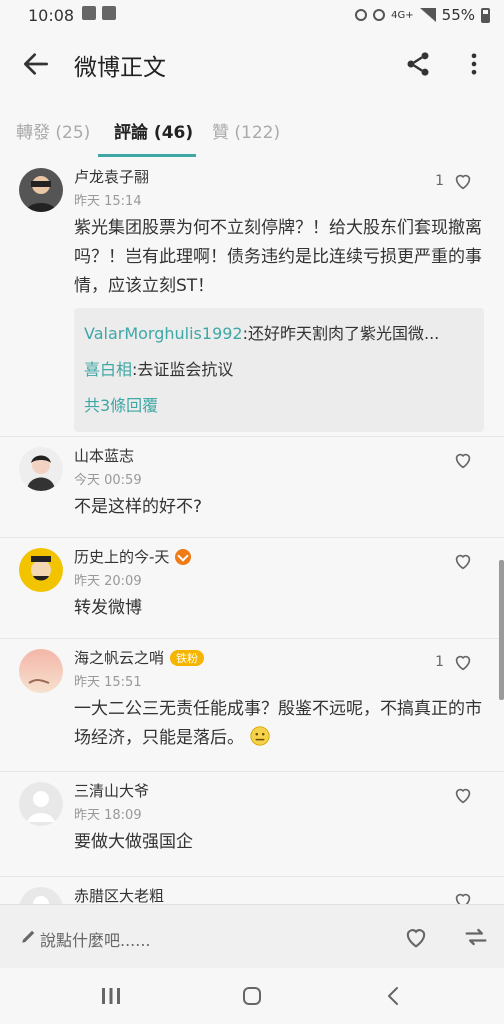  Describe the element at coordinates (252, 588) in the screenshot. I see `comment-item: 历史上的今-天 昨天 20:09 转发微博` at that location.